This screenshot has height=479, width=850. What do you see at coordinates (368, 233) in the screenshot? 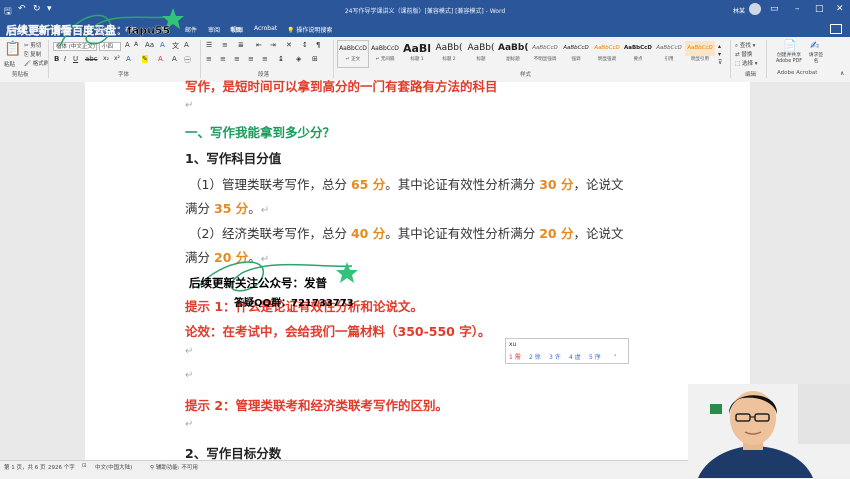
I see `score: 40 分` at bounding box center [368, 233].